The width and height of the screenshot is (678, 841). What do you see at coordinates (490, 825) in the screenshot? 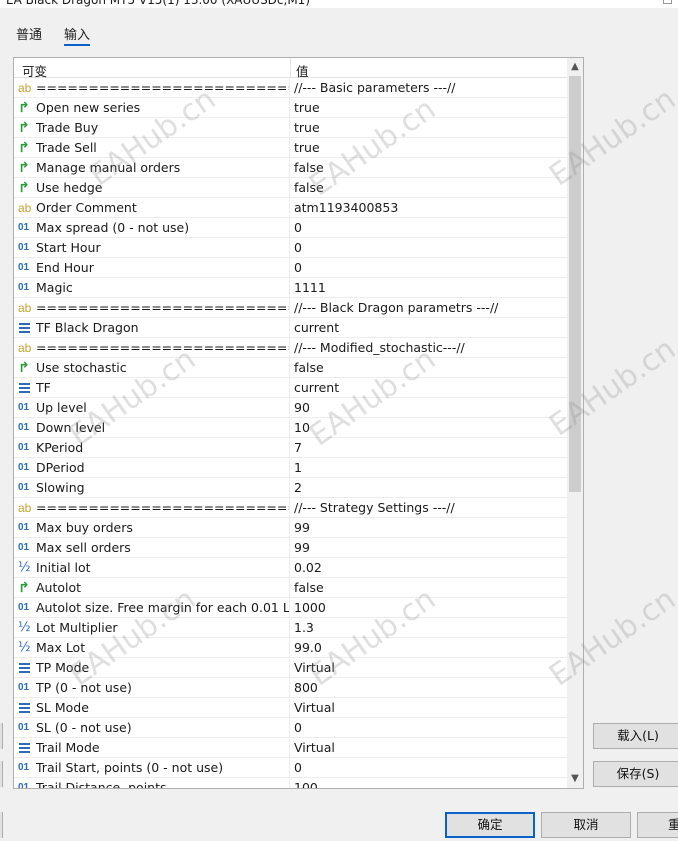
I see `ok-button: 确定` at bounding box center [490, 825].